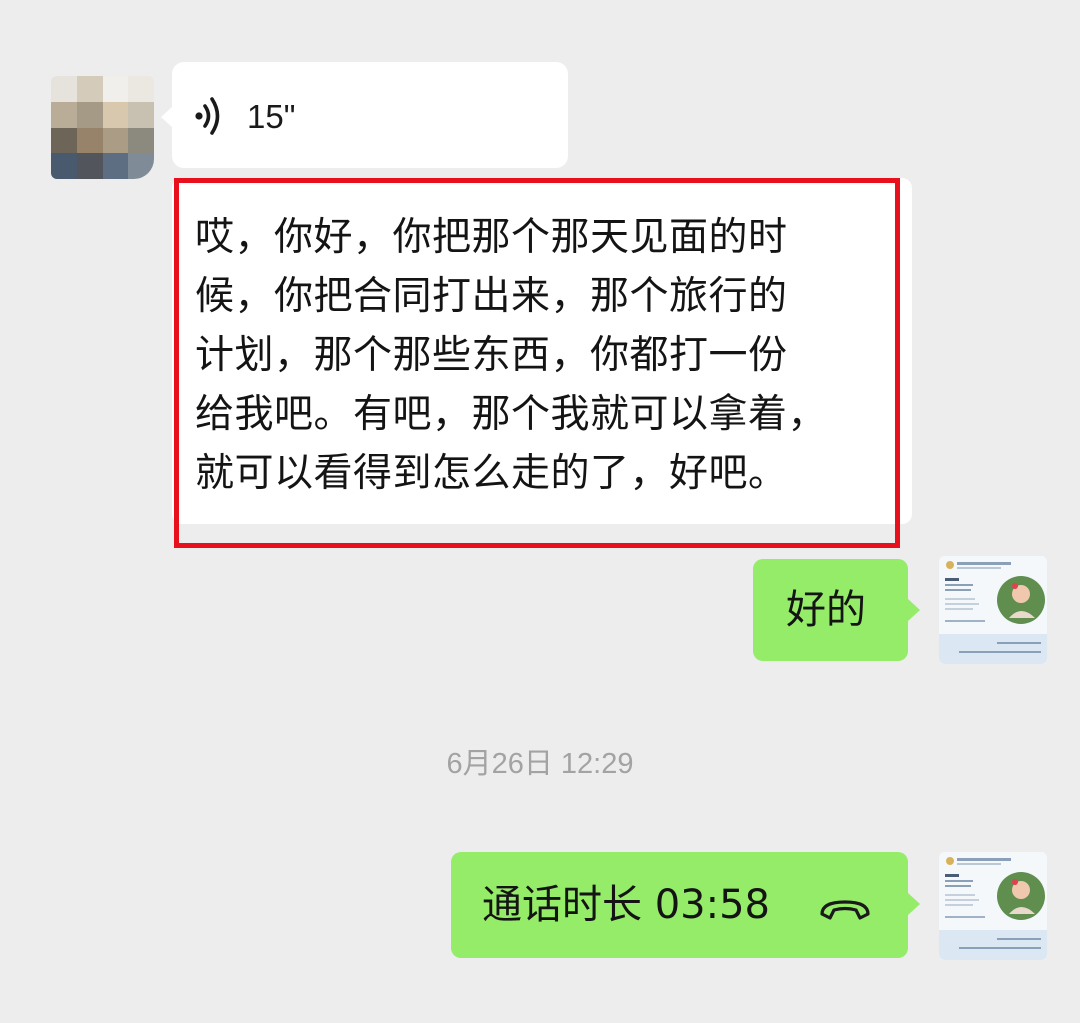  I want to click on call-bubble-tail, so click(914, 904).